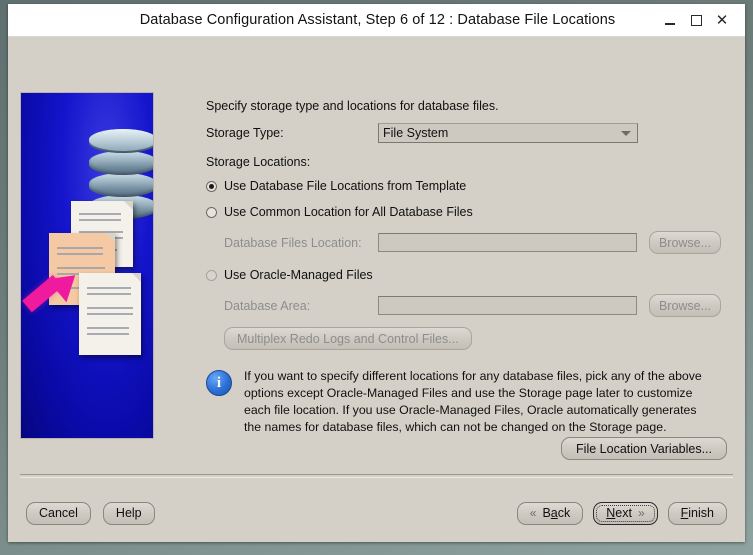  I want to click on back-button: « Back, so click(550, 513).